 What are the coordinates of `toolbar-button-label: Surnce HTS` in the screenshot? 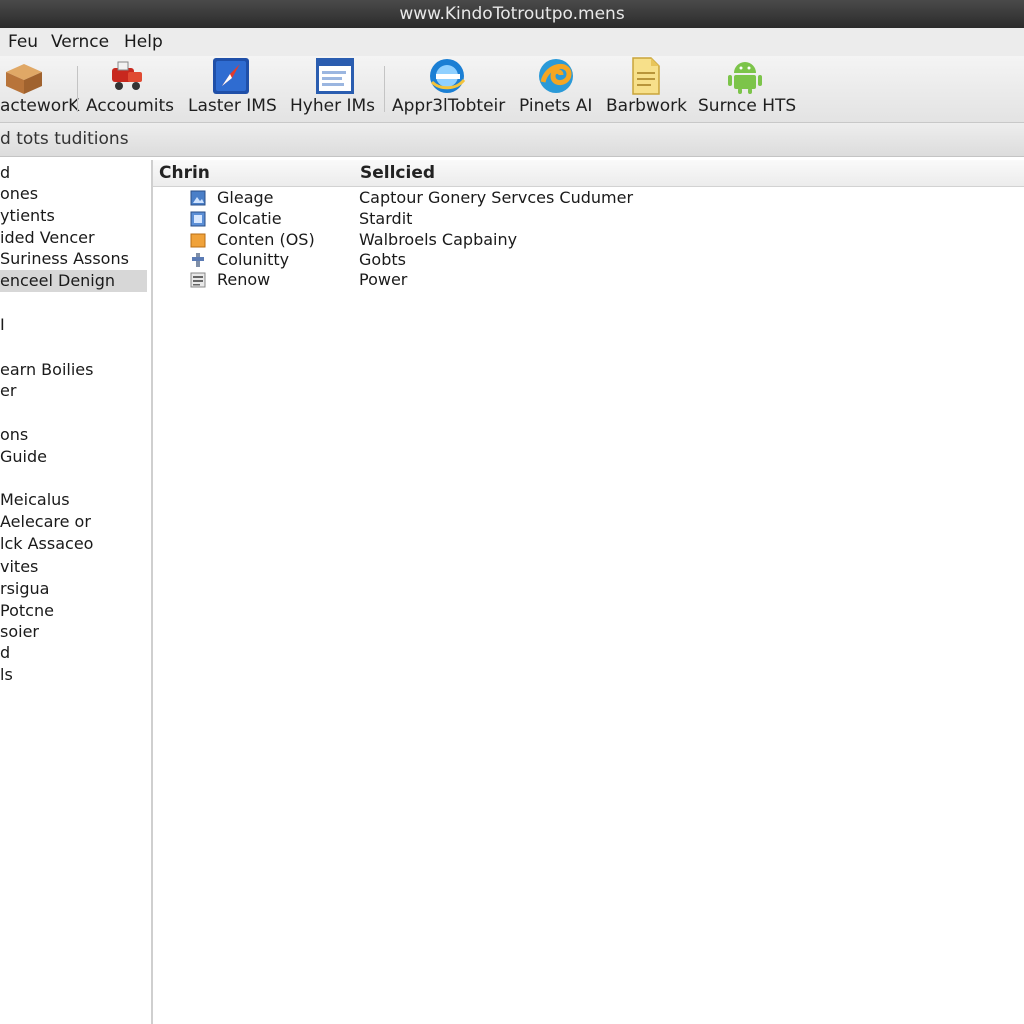 It's located at (747, 106).